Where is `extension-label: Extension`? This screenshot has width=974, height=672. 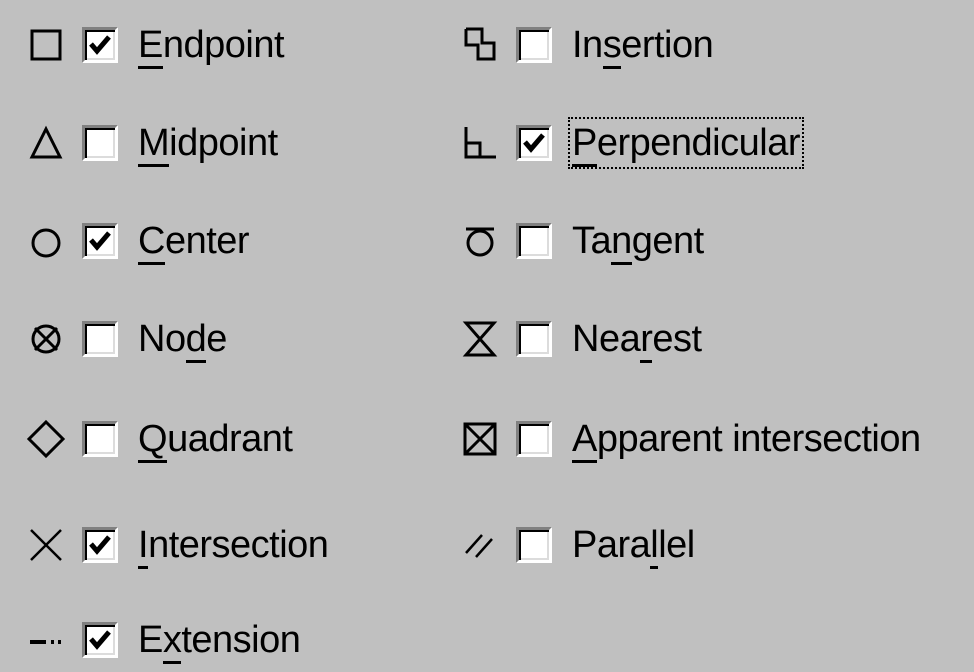 extension-label: Extension is located at coordinates (219, 641).